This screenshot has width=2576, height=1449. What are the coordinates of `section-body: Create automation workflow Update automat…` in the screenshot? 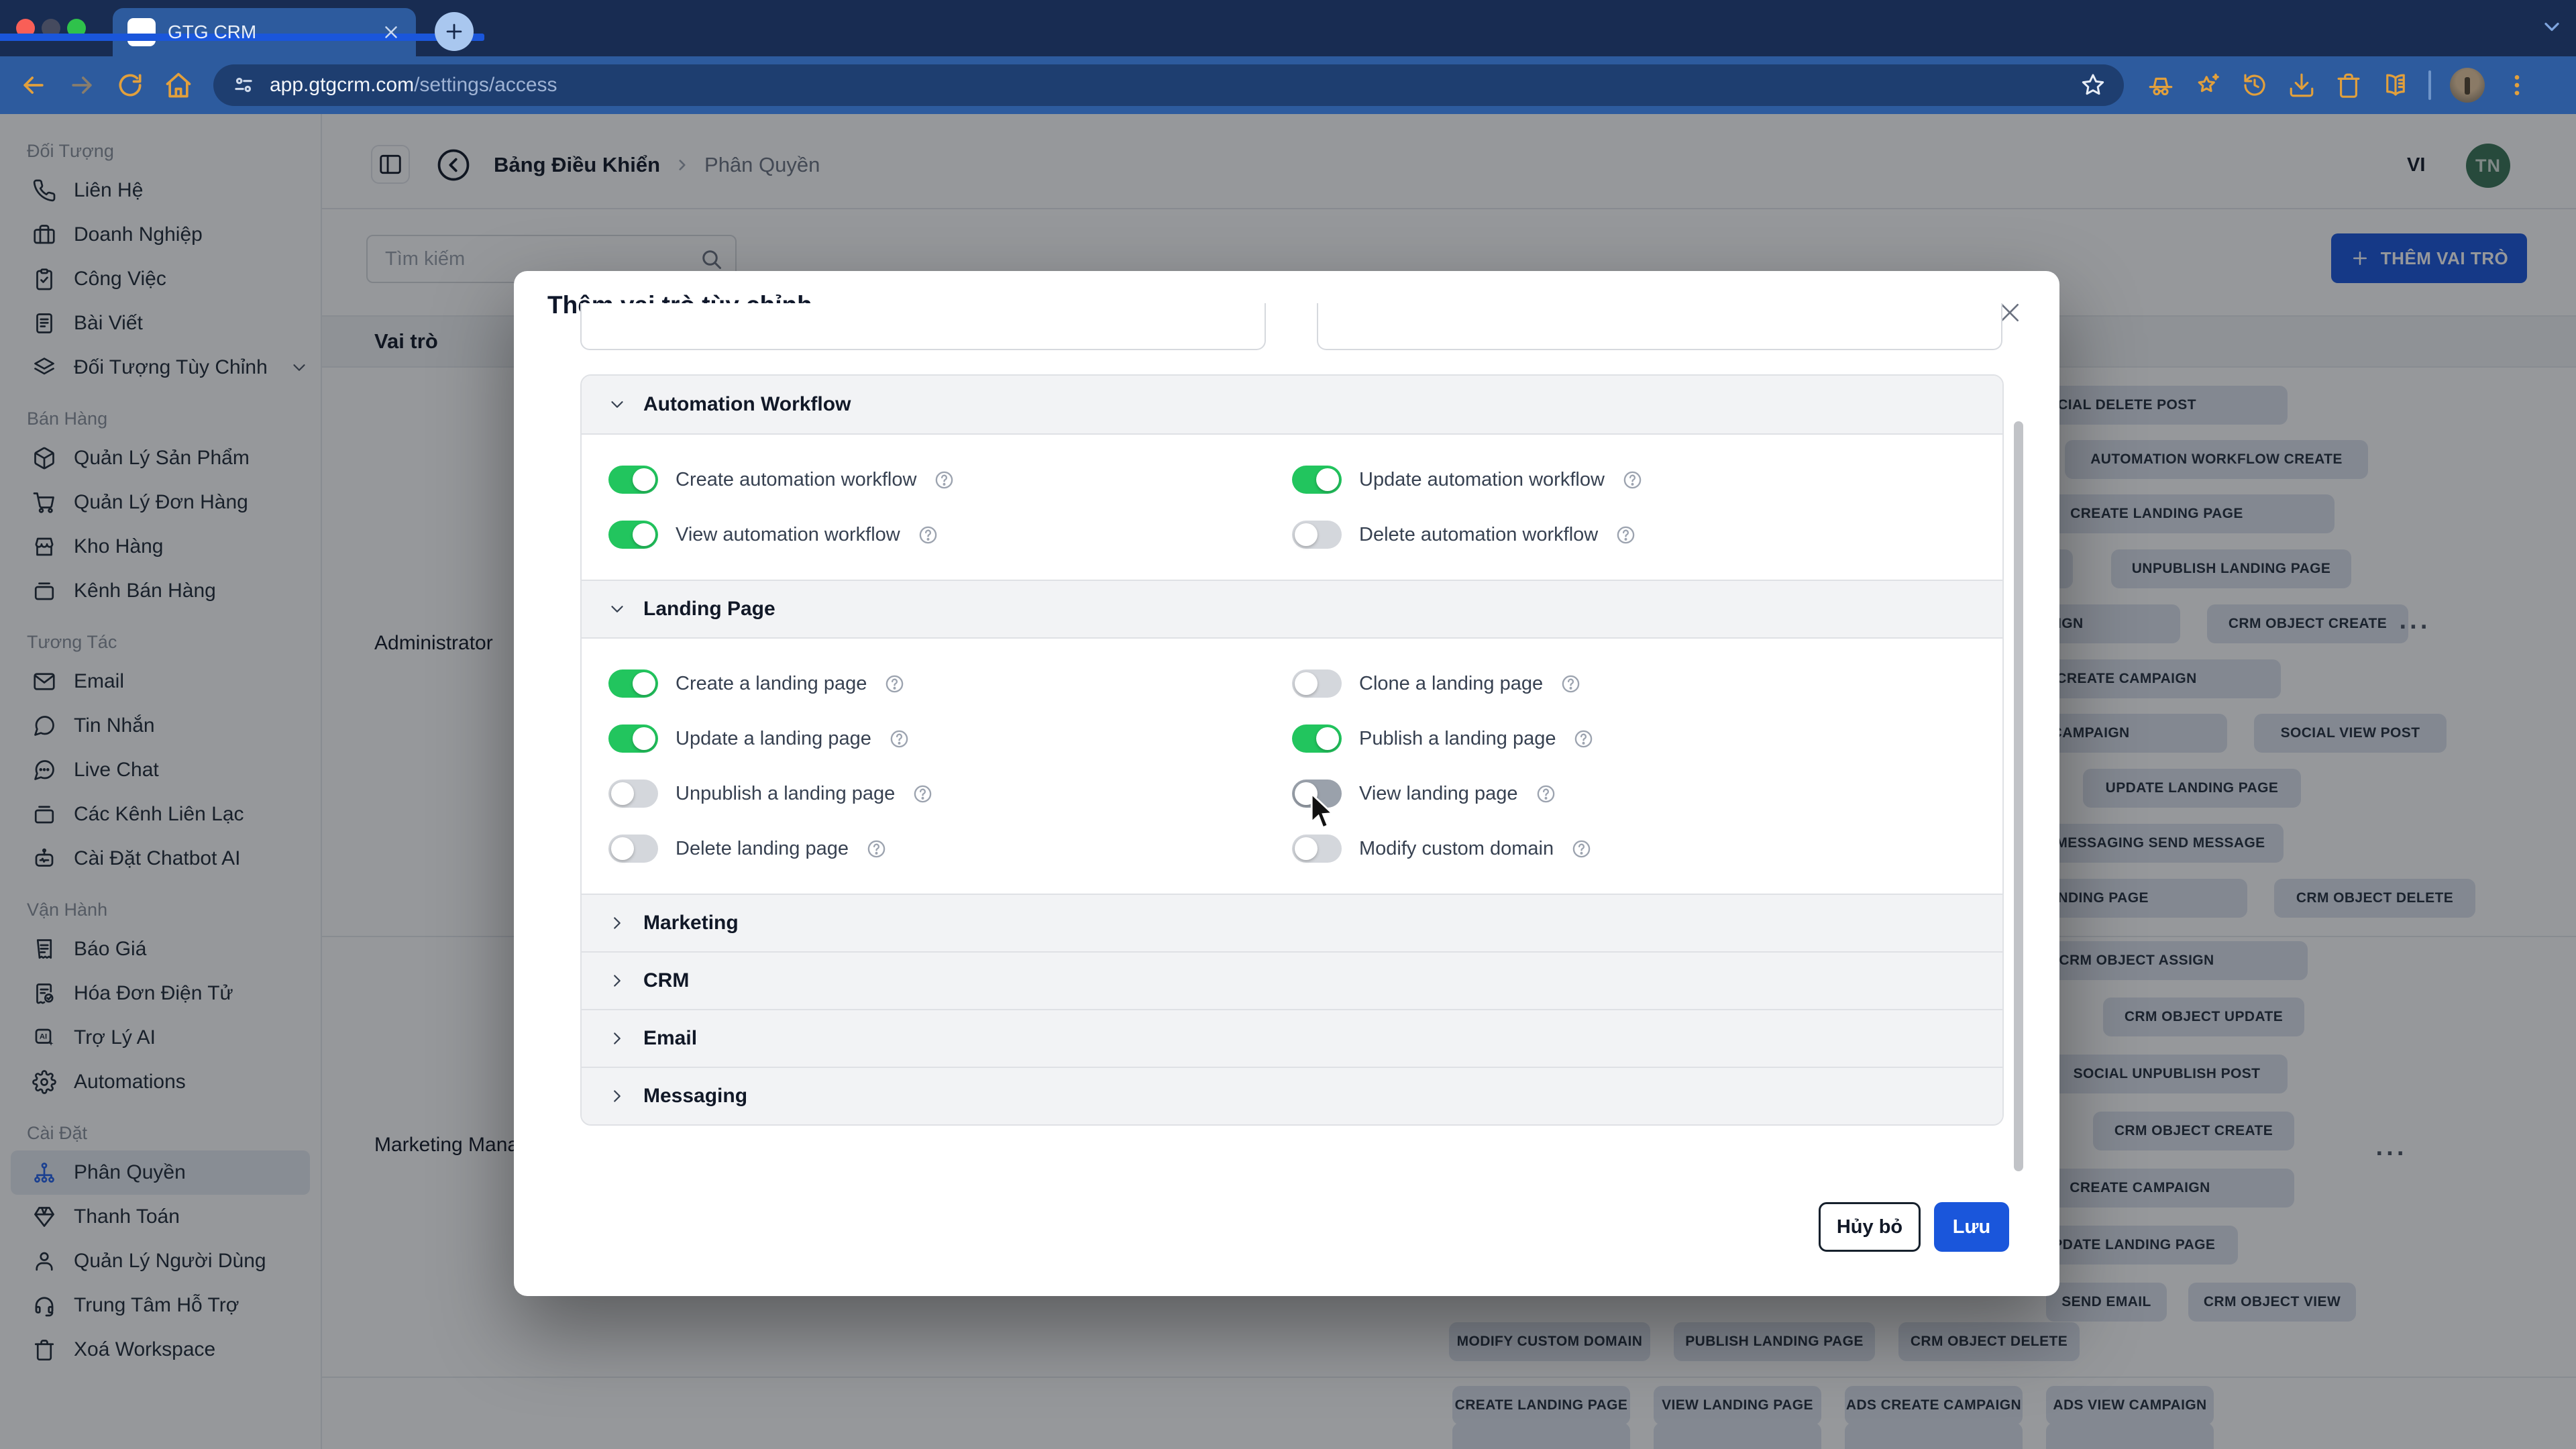 It's located at (1292, 506).